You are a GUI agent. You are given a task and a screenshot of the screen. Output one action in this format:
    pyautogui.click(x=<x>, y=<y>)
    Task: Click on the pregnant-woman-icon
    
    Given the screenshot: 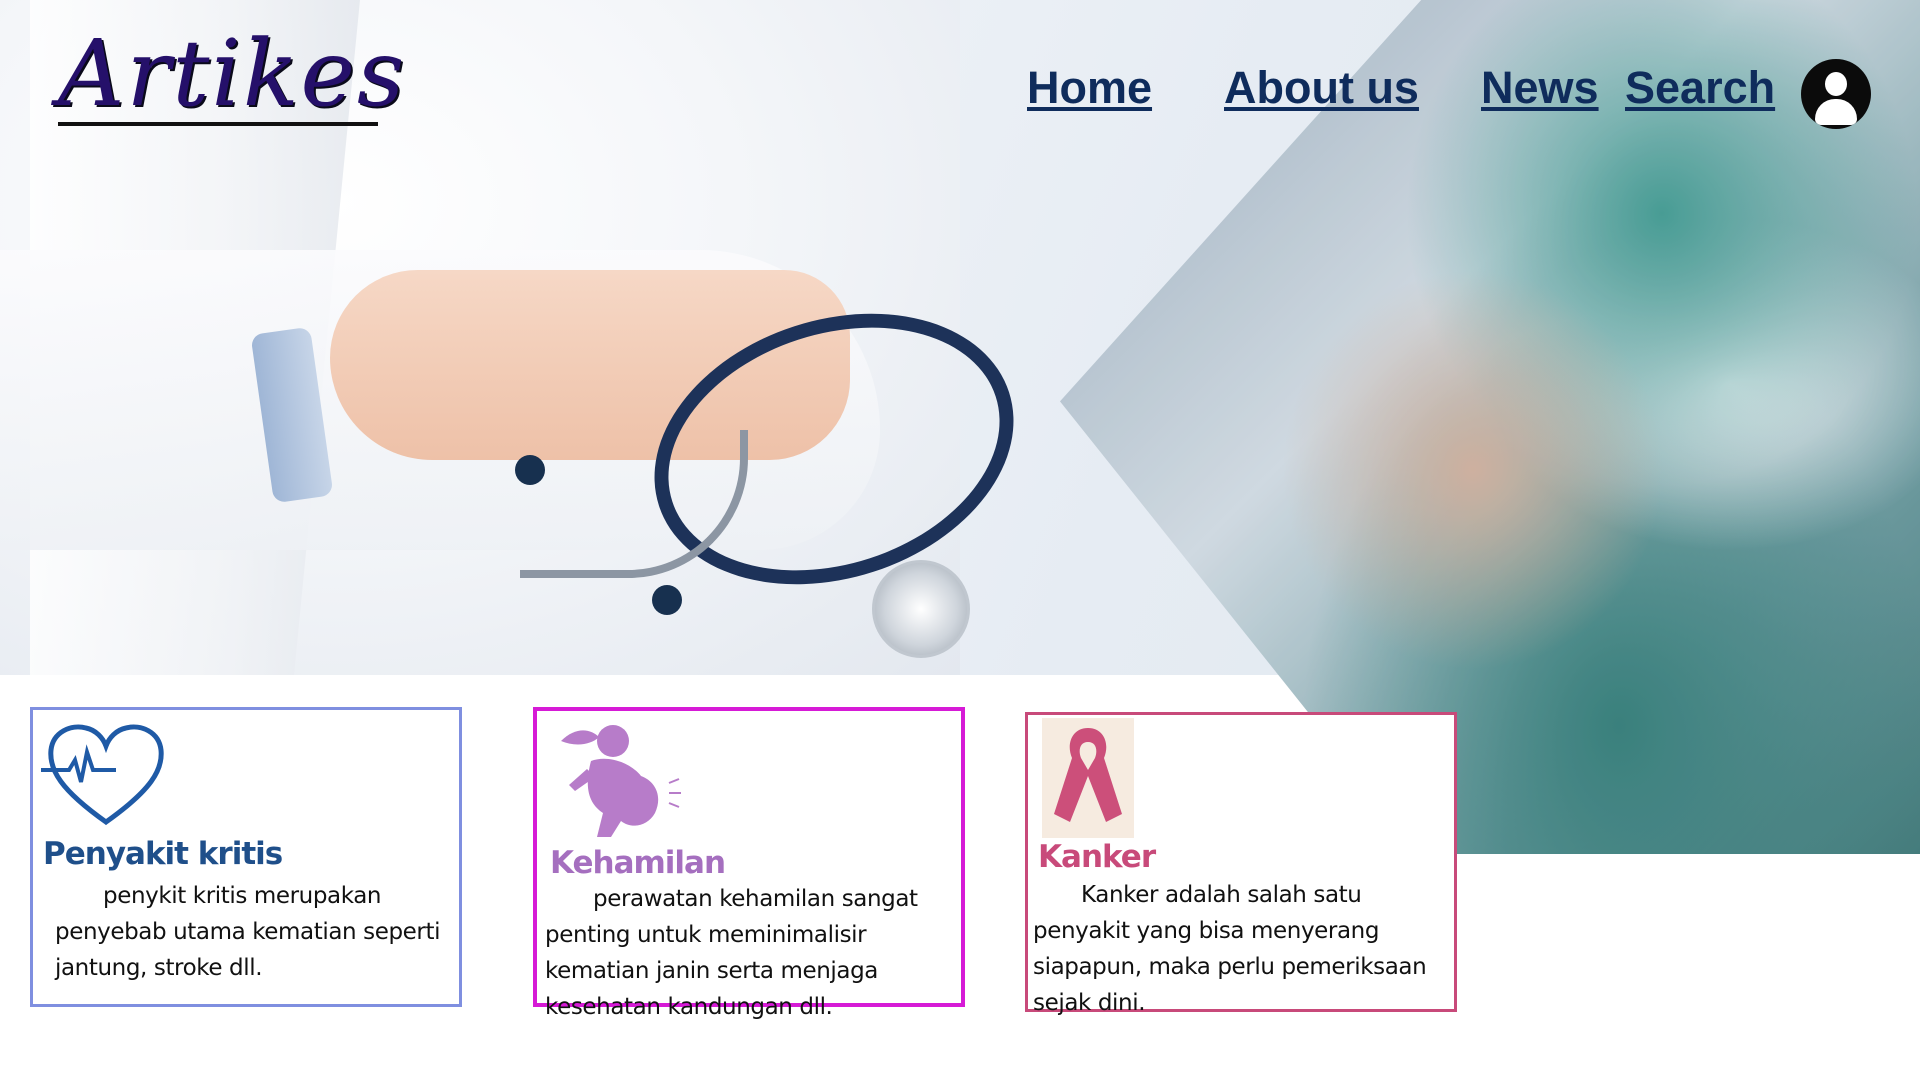 What is the action you would take?
    pyautogui.click(x=621, y=781)
    